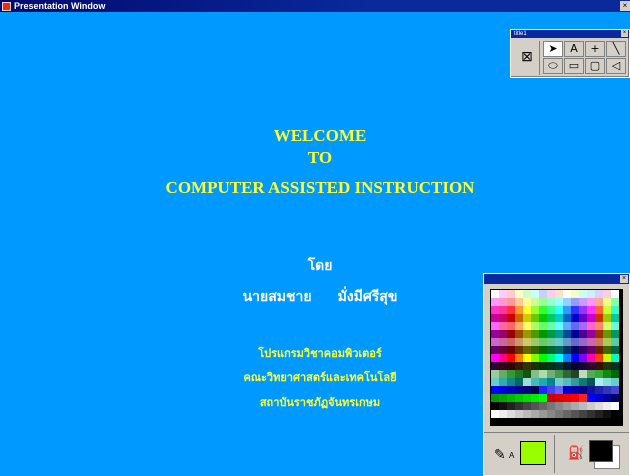 Image resolution: width=630 pixels, height=476 pixels. Describe the element at coordinates (556, 279) in the screenshot. I see `color-palette-titlebar: ×` at that location.